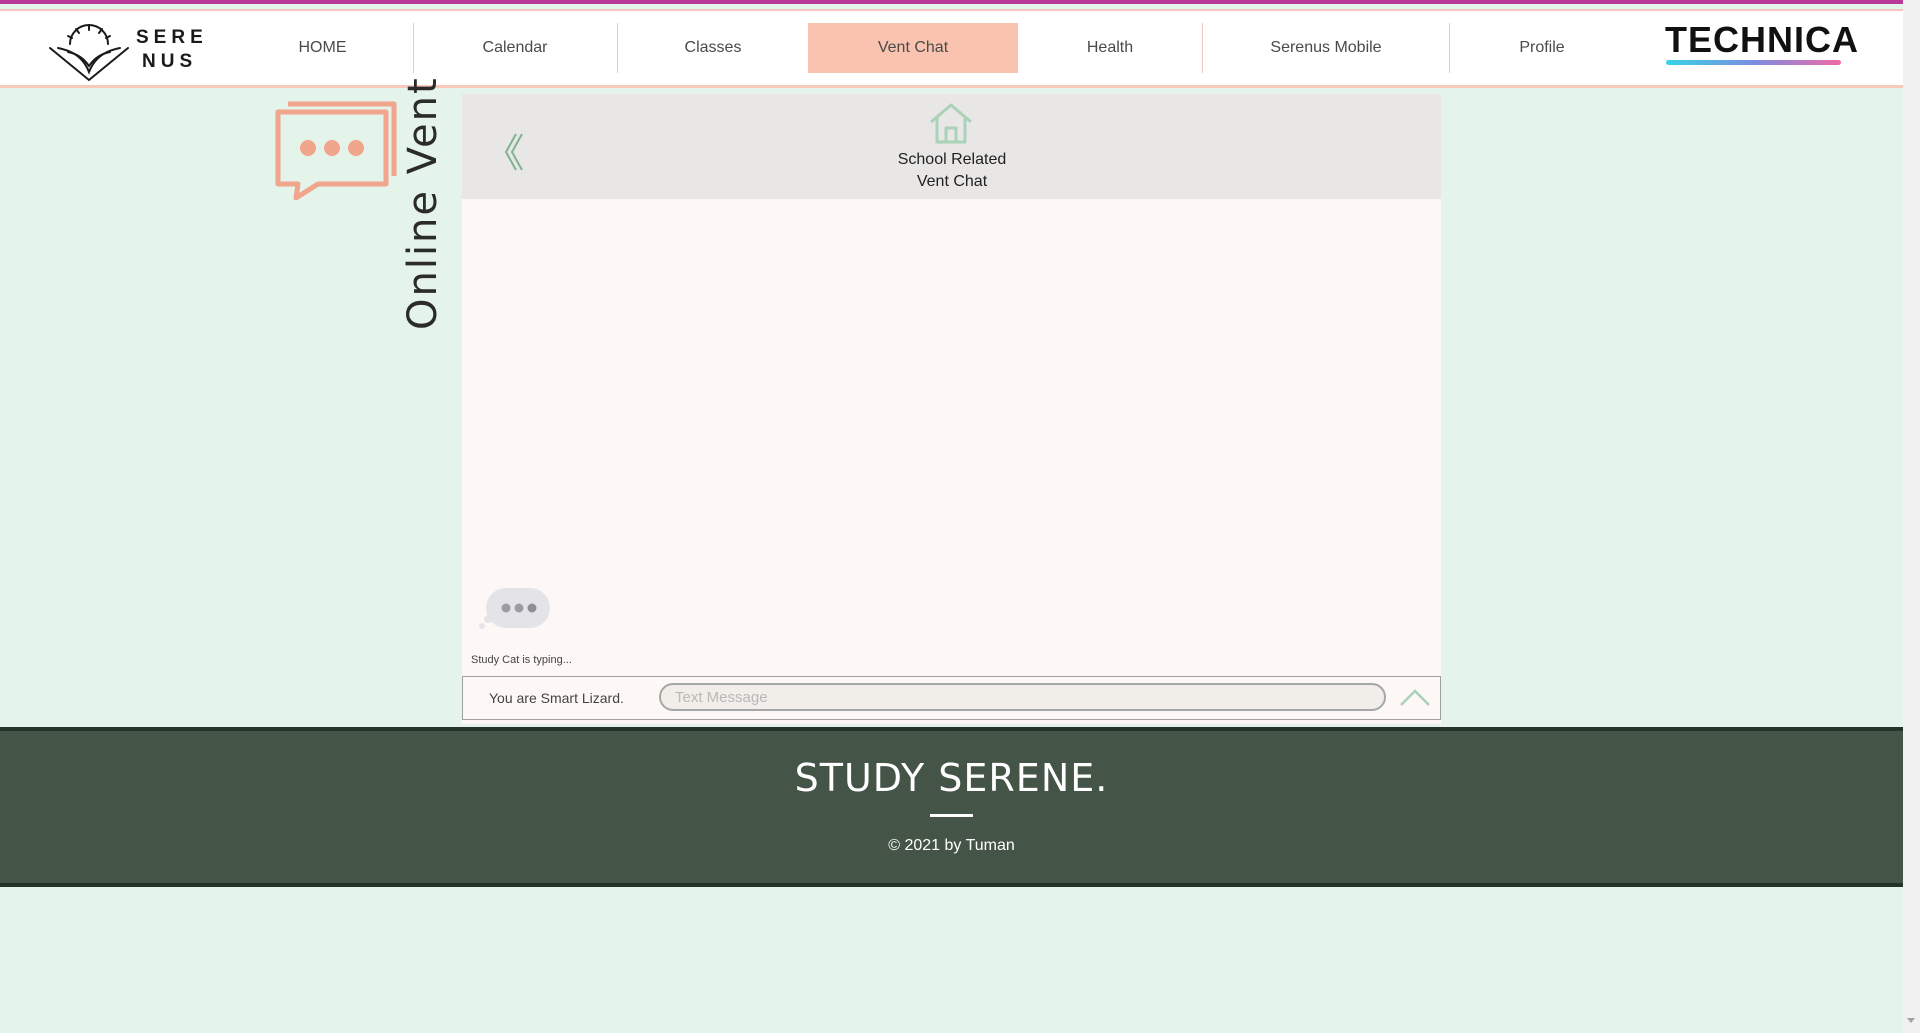  Describe the element at coordinates (515, 48) in the screenshot. I see `nav-calendar: Calendar` at that location.